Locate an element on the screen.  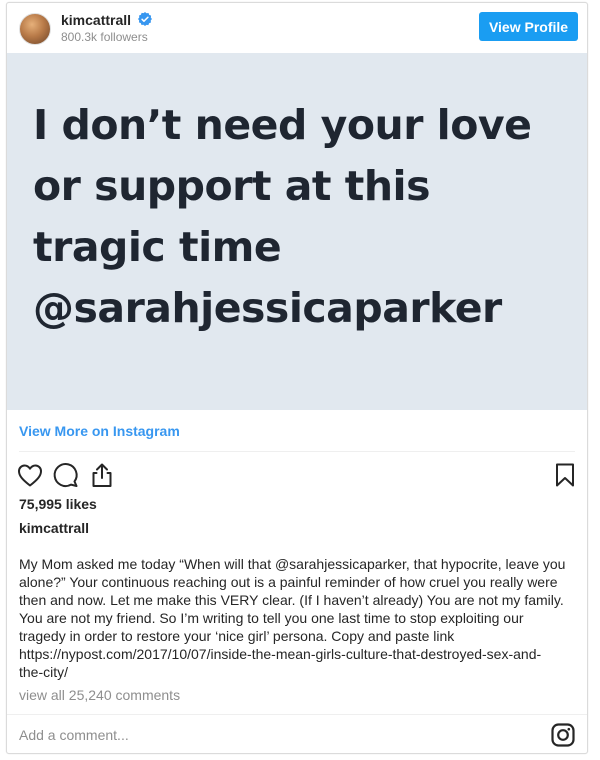
add-comment-input is located at coordinates (259, 735).